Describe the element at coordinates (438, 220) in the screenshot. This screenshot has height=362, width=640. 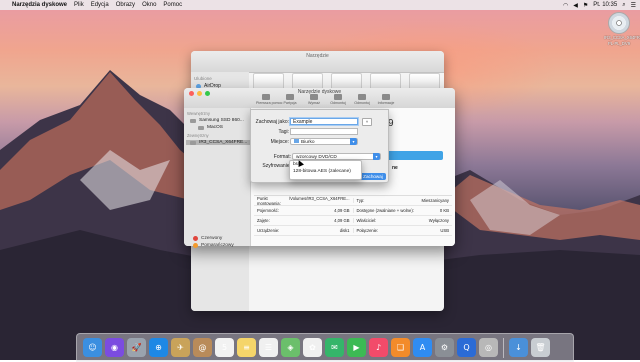
I see `info-value: Wyłączony` at that location.